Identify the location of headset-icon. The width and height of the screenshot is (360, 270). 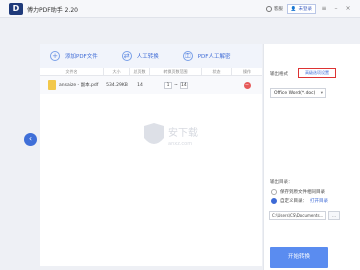
(268, 9).